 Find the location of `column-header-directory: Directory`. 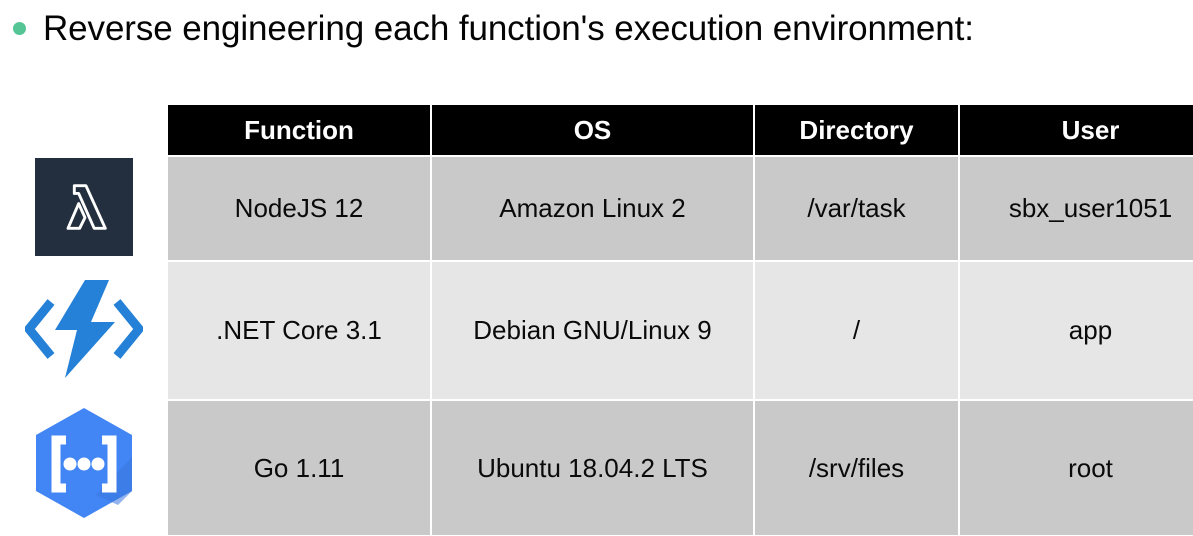

column-header-directory: Directory is located at coordinates (857, 131).